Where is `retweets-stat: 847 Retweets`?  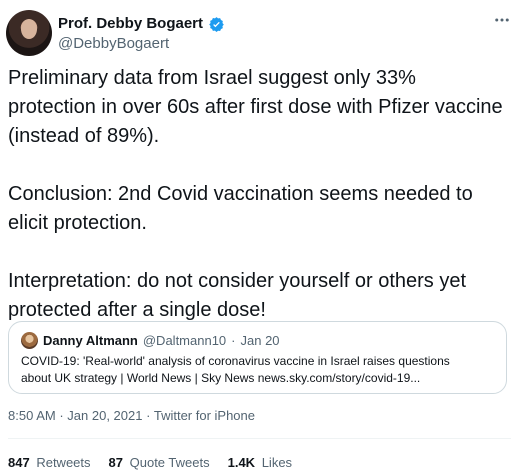
retweets-stat: 847 Retweets is located at coordinates (49, 463).